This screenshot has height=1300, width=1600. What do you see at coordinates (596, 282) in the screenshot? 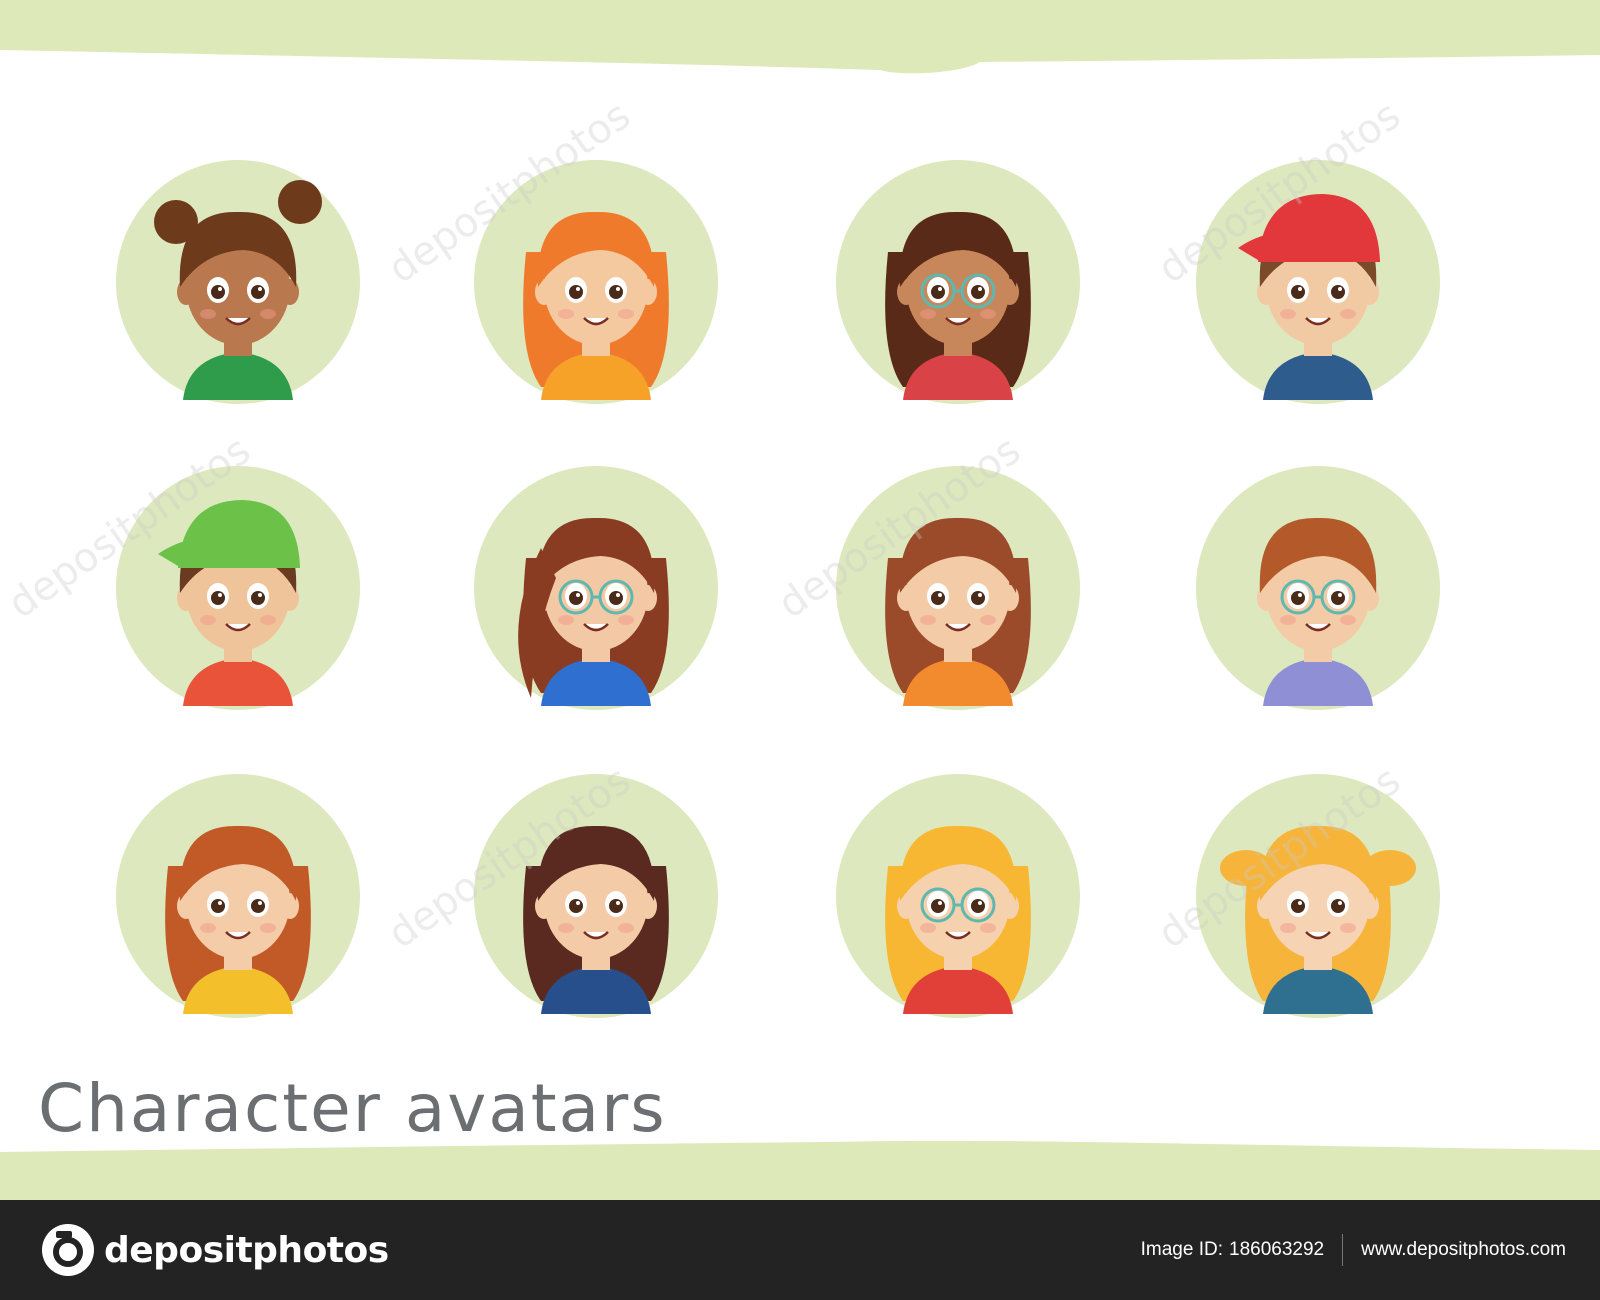
I see `avatar-girl-red-wavy` at bounding box center [596, 282].